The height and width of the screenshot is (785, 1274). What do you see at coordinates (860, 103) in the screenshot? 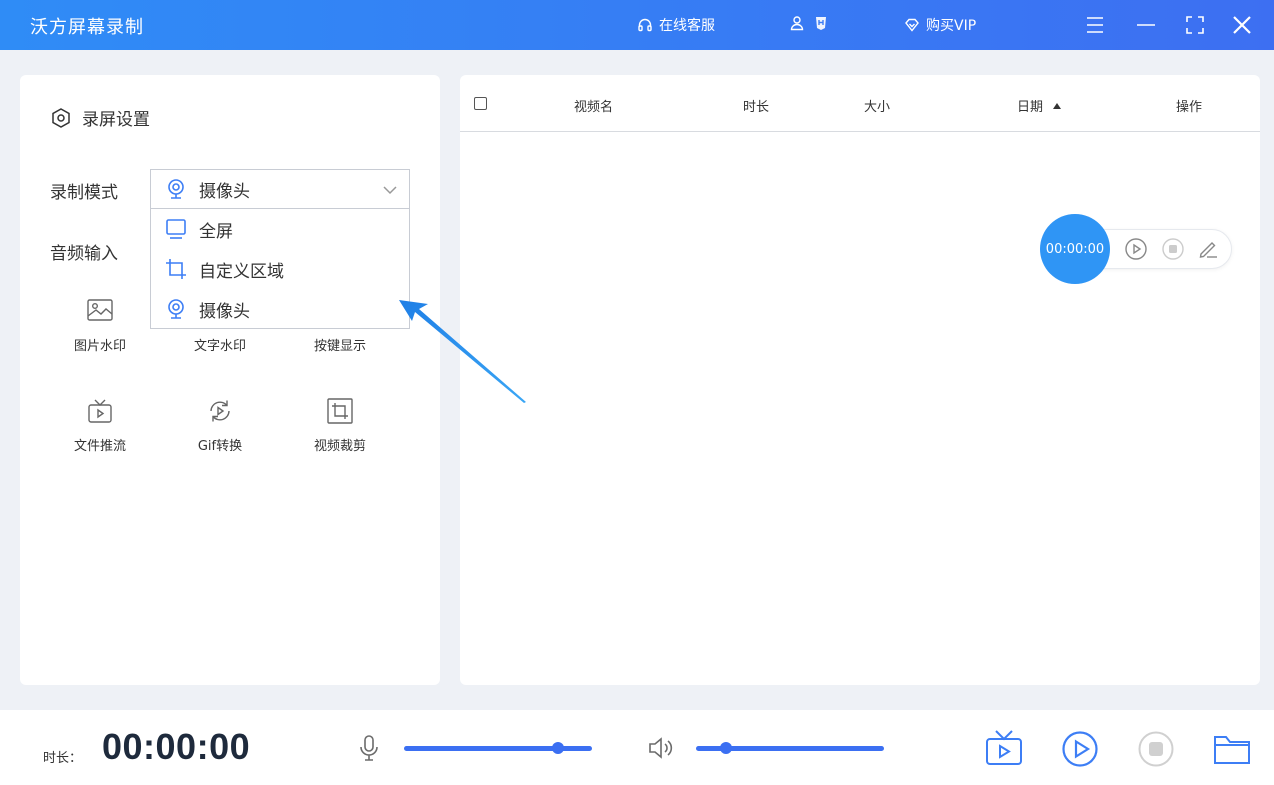
I see `table-header: 视频名 时长 大小 日期 操作` at bounding box center [860, 103].